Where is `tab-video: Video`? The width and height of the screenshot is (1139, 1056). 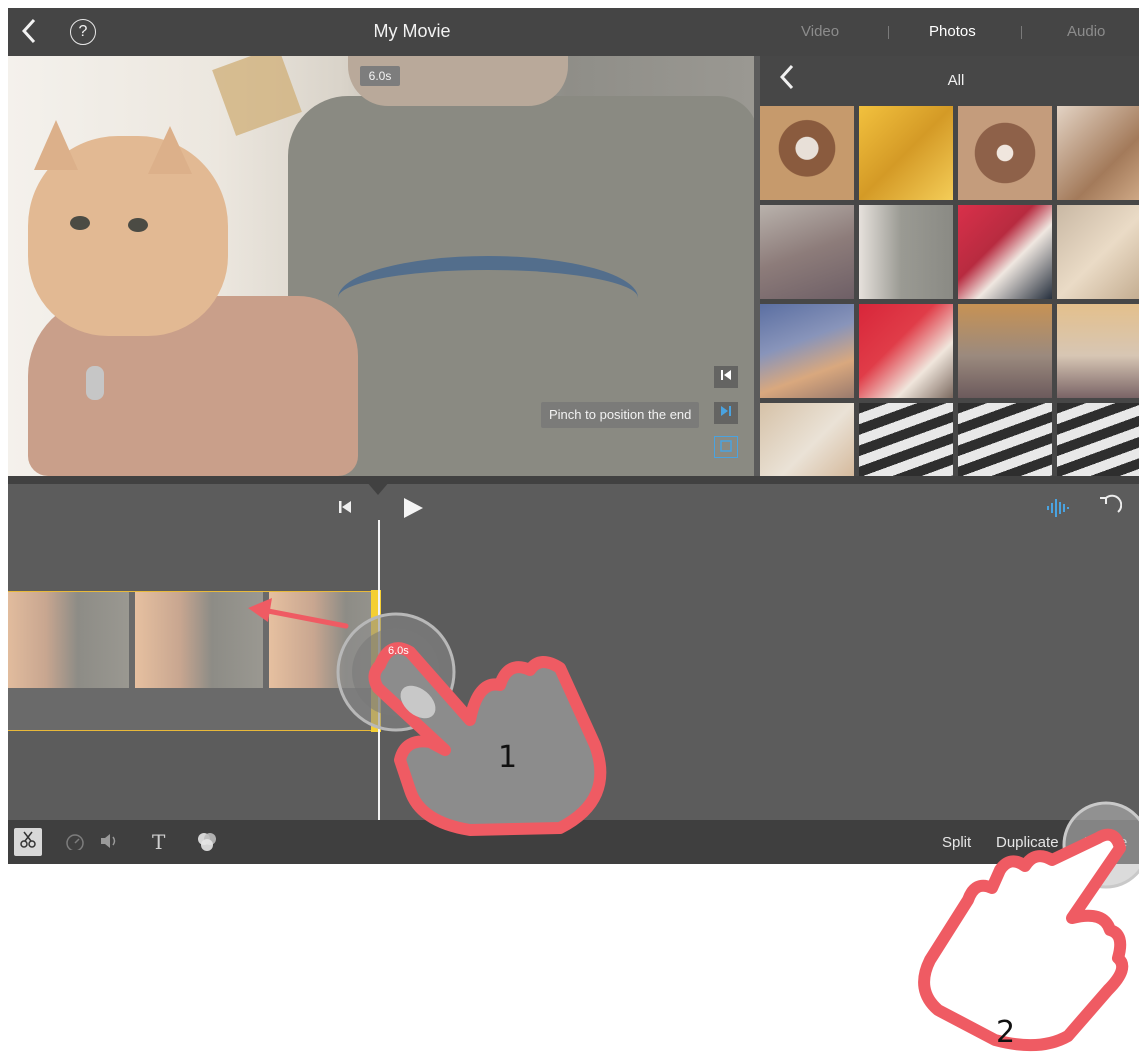 tab-video: Video is located at coordinates (820, 31).